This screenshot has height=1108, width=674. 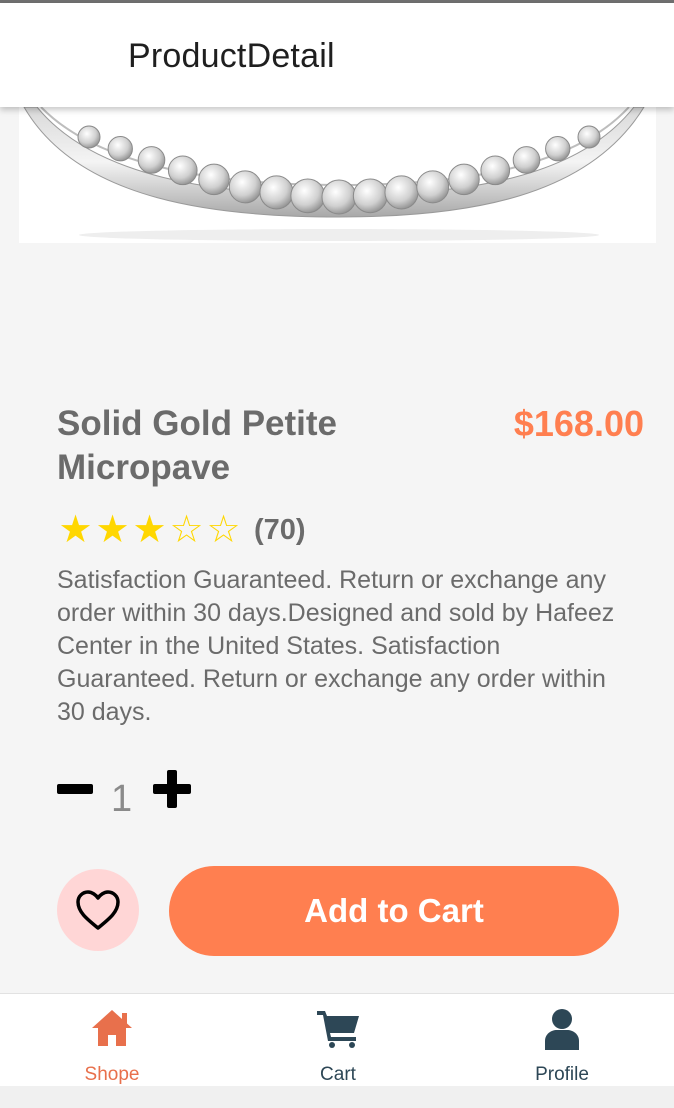 I want to click on add-to-cart-button: Add to Cart, so click(x=394, y=911).